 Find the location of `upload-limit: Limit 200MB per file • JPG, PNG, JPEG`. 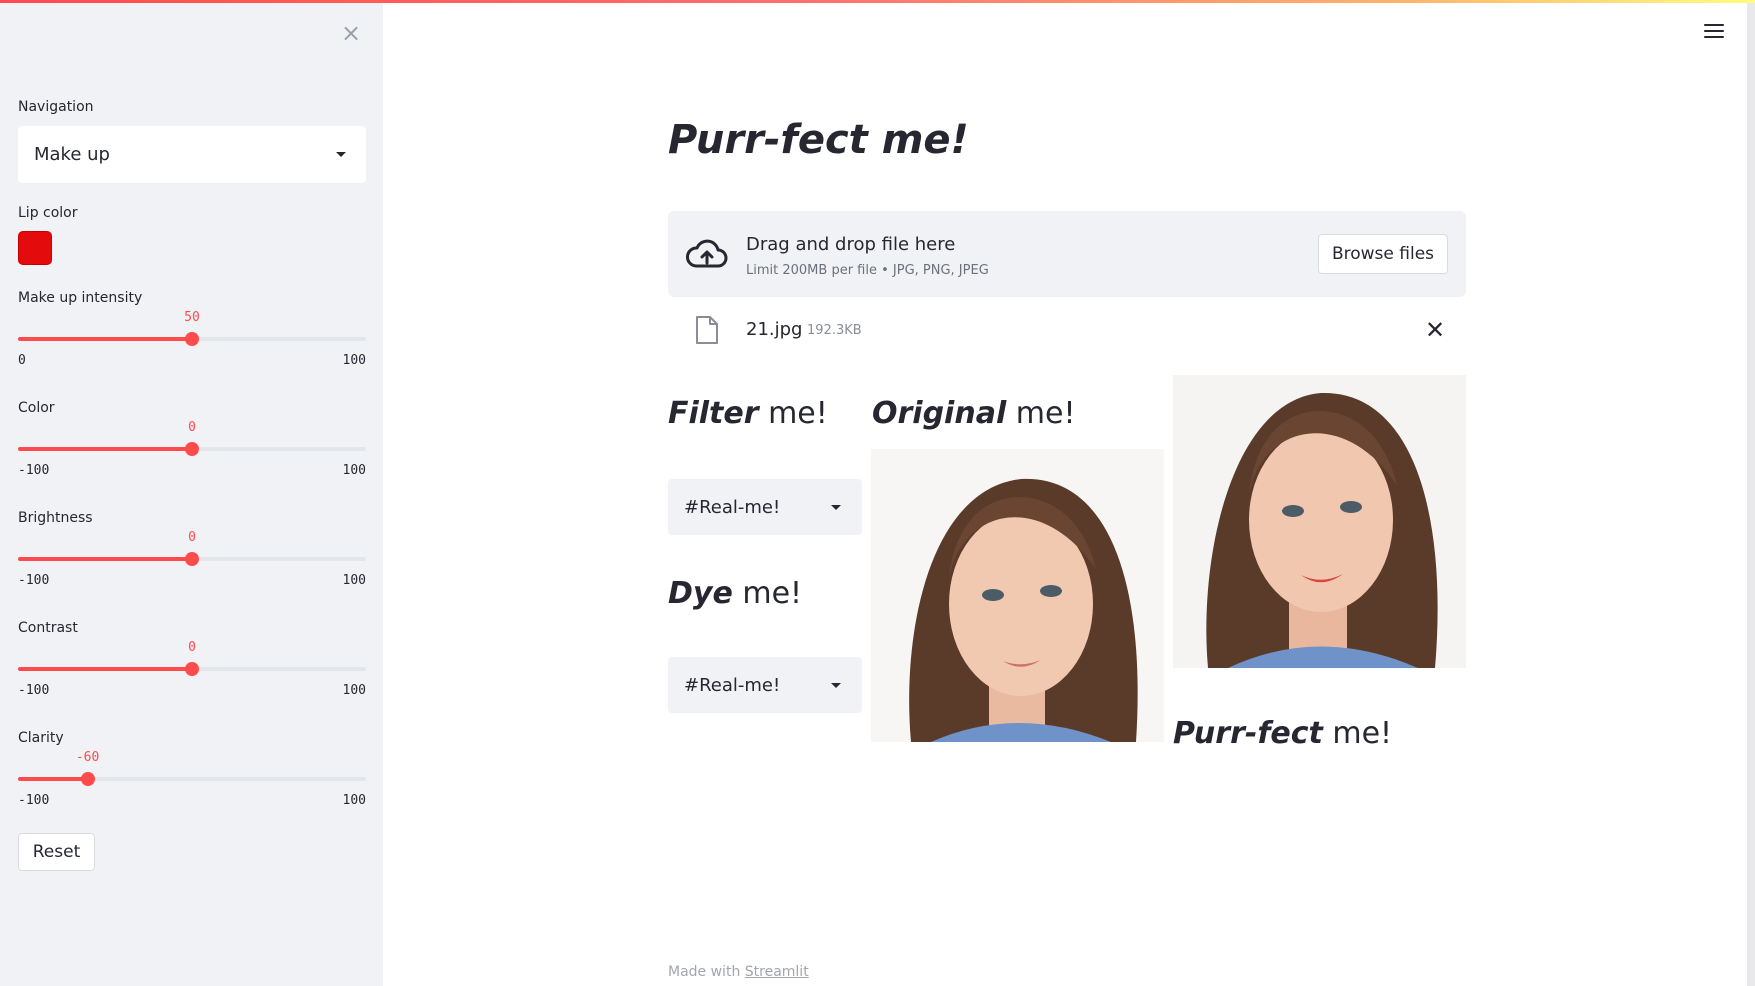

upload-limit: Limit 200MB per file • JPG, PNG, JPEG is located at coordinates (867, 270).